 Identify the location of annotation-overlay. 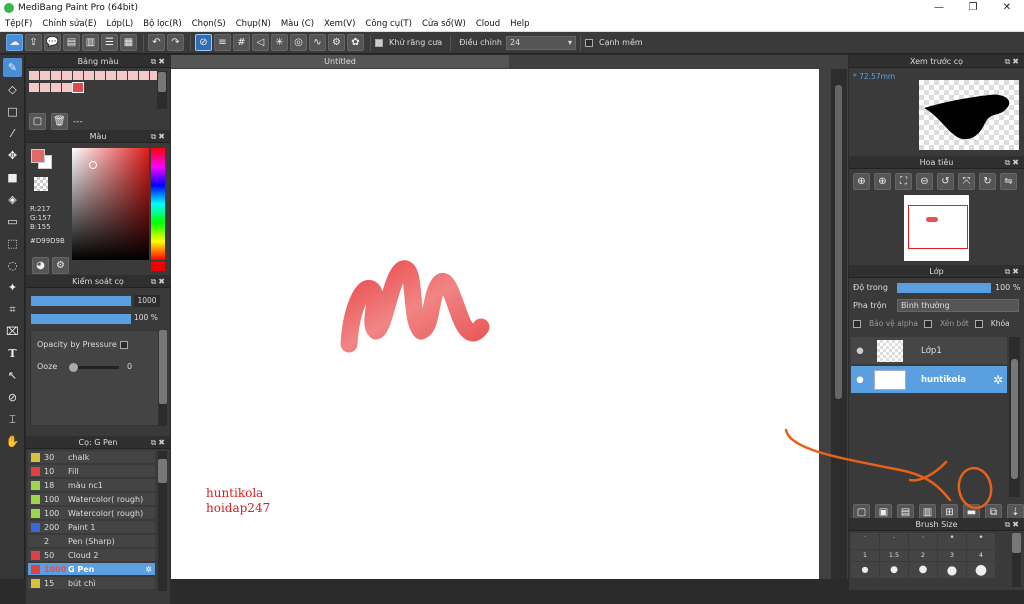
(888, 469).